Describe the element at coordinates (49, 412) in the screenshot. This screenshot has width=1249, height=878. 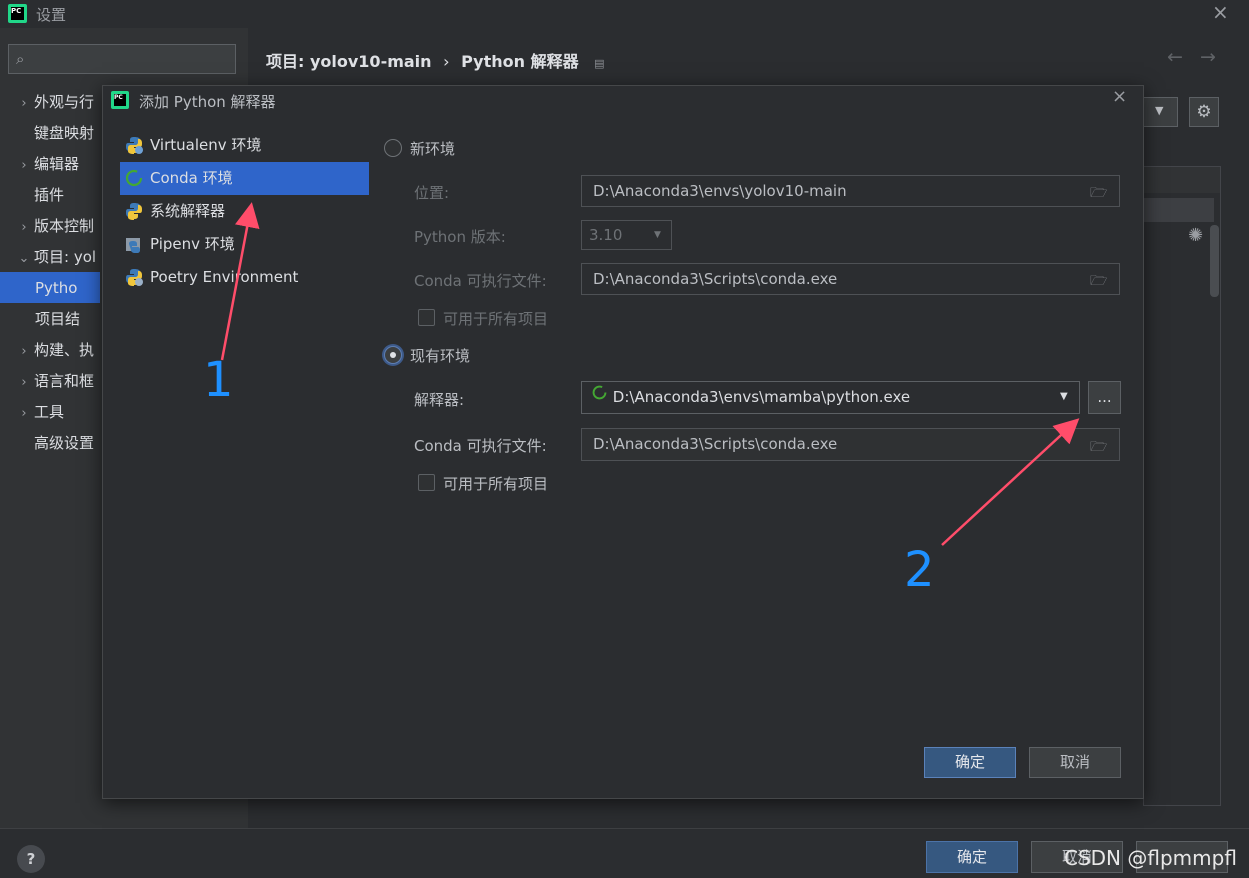
I see `sidebar-item-label: 工具` at that location.